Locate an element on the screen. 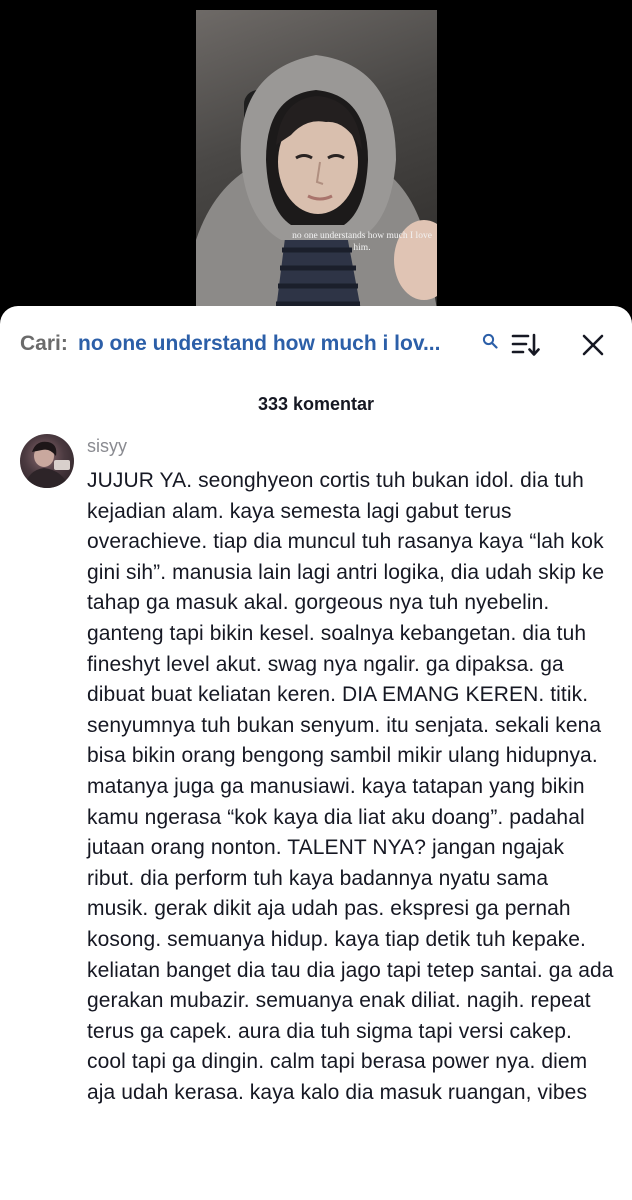 This screenshot has height=1200, width=632. avatar-image is located at coordinates (47, 464).